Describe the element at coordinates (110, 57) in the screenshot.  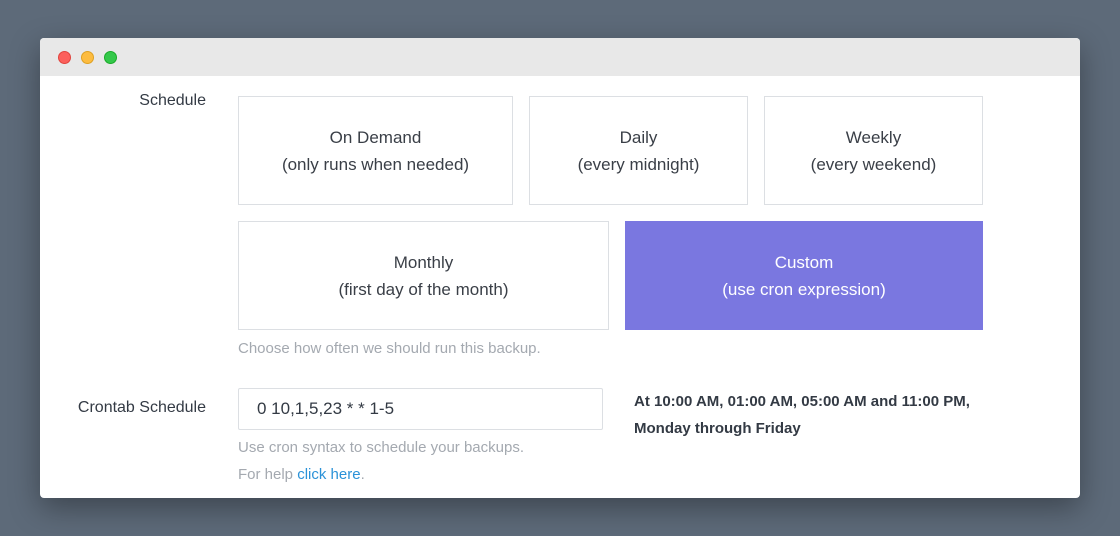
I see `maximize-window-button` at that location.